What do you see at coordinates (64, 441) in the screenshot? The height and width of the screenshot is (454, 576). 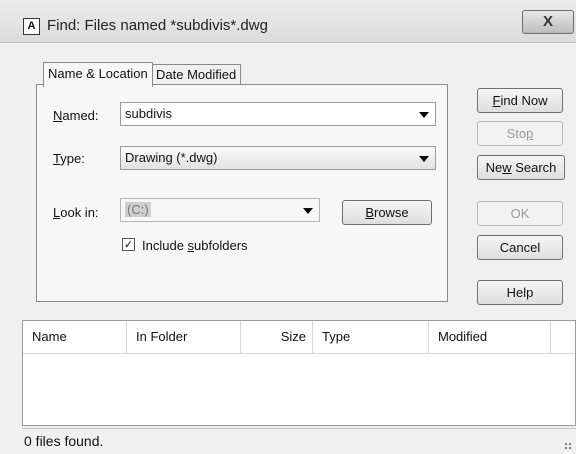 I see `status-text: 0 files found.` at bounding box center [64, 441].